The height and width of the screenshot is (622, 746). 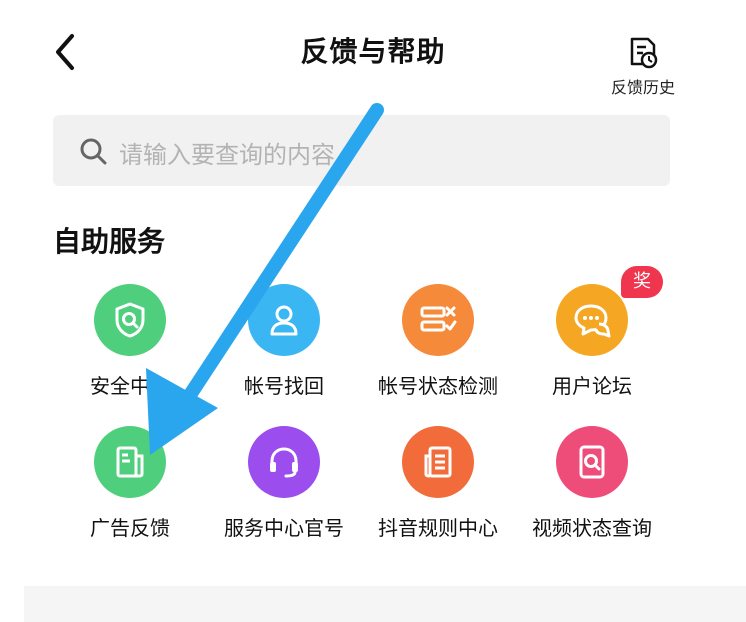 What do you see at coordinates (284, 386) in the screenshot?
I see `service-label: 帐号找回` at bounding box center [284, 386].